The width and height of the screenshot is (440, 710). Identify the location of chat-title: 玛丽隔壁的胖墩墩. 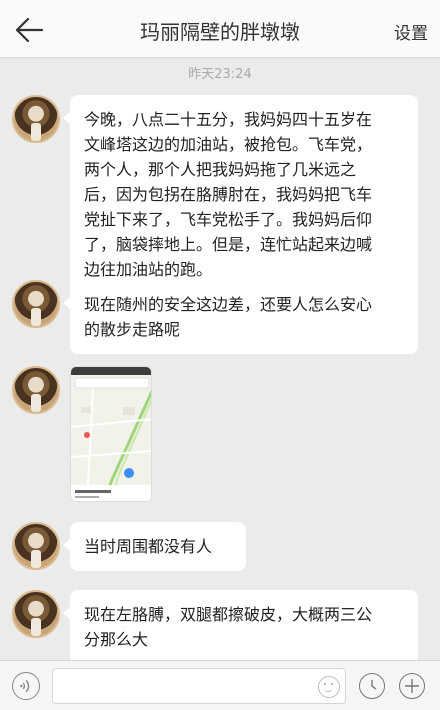
(220, 32).